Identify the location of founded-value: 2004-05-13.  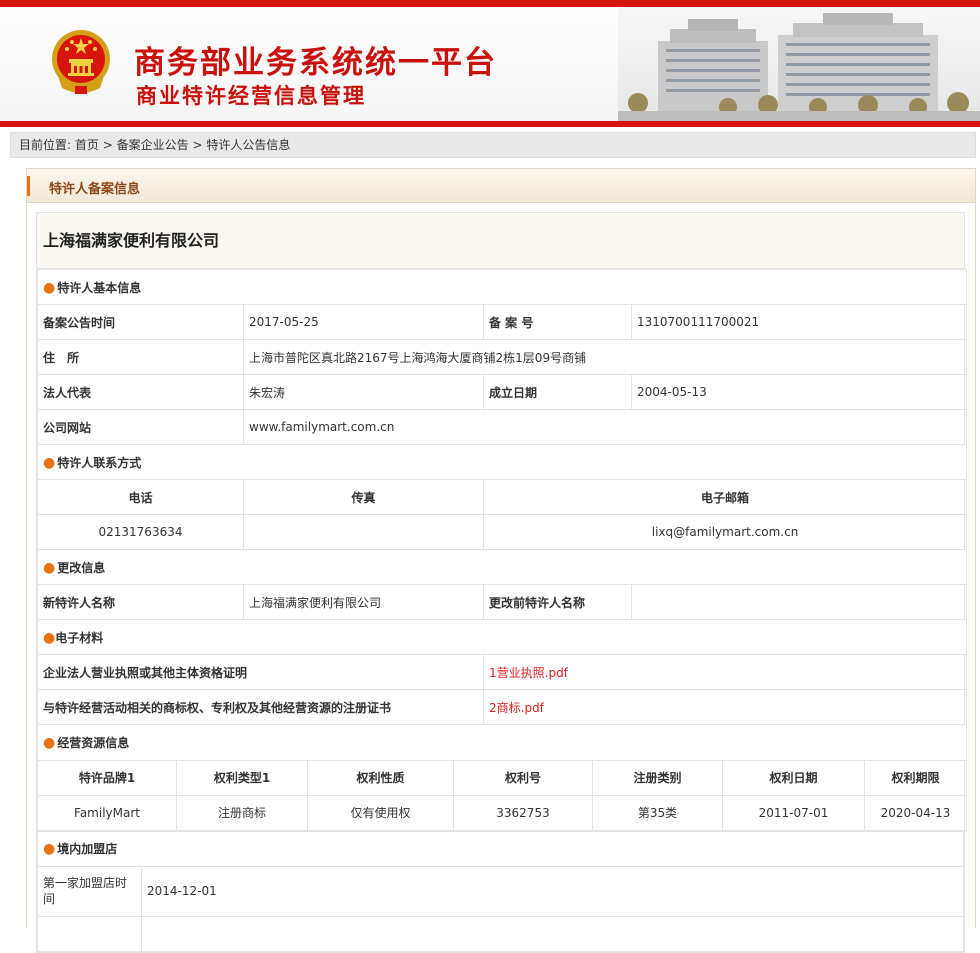
(799, 392).